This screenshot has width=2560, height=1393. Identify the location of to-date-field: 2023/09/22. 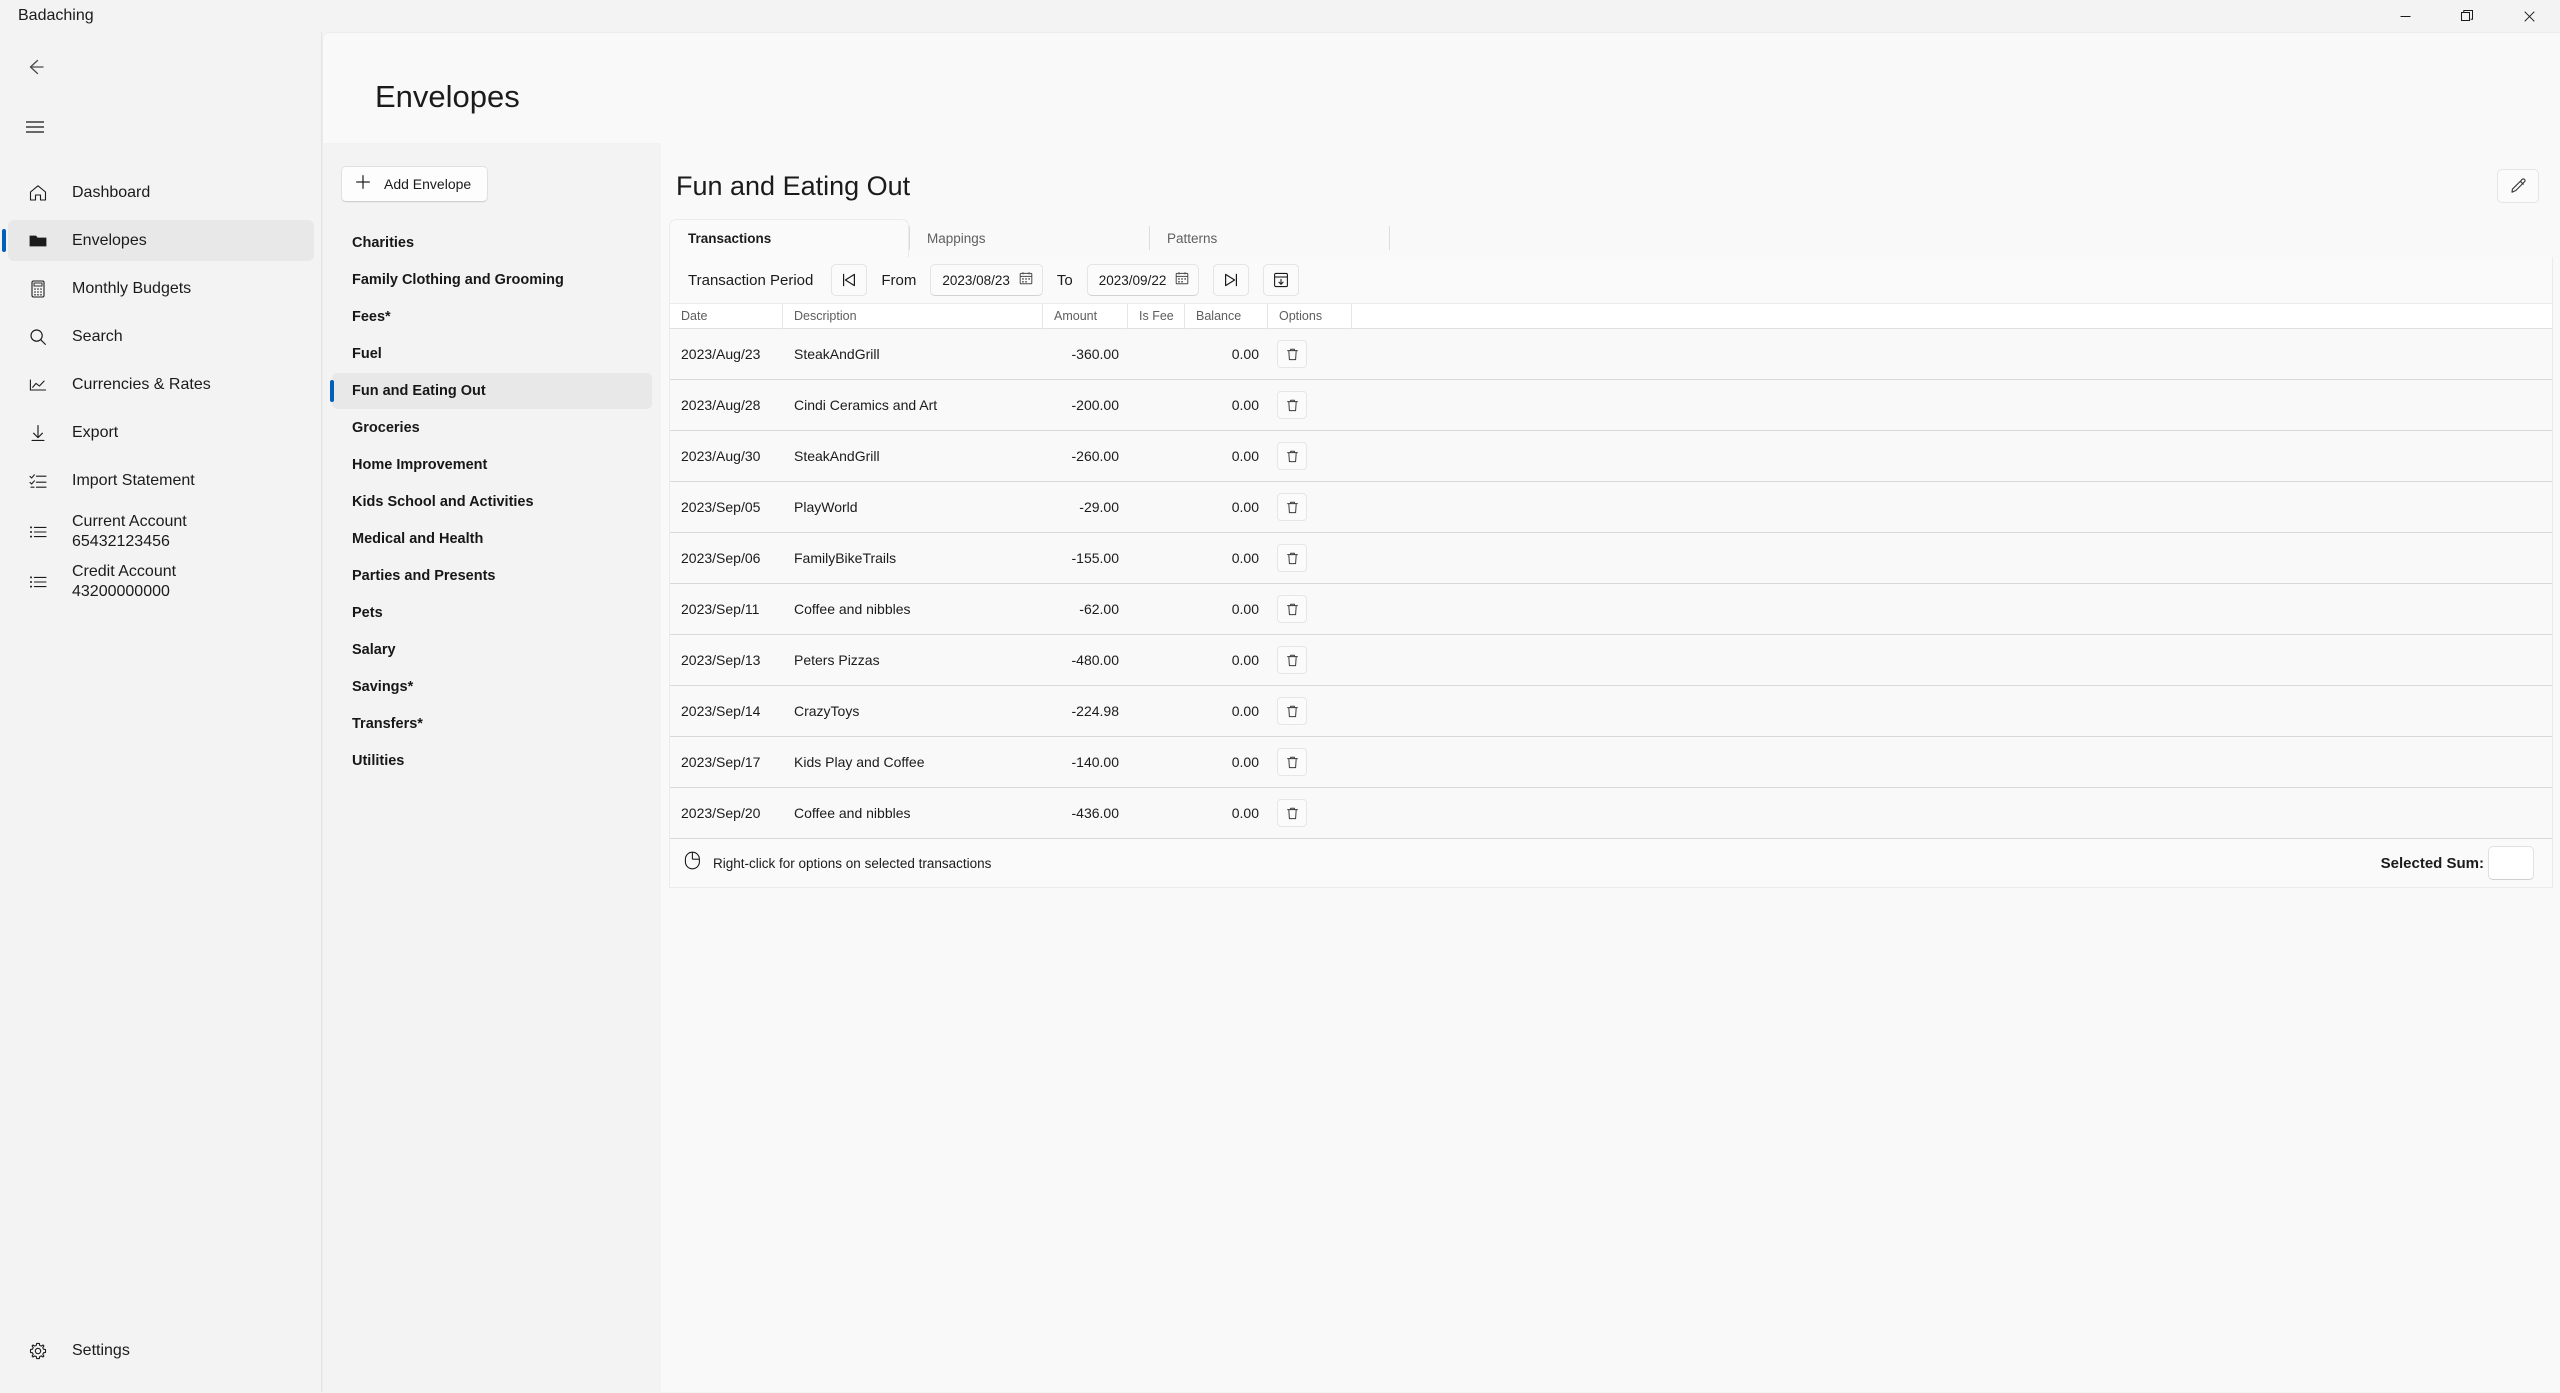
(1143, 280).